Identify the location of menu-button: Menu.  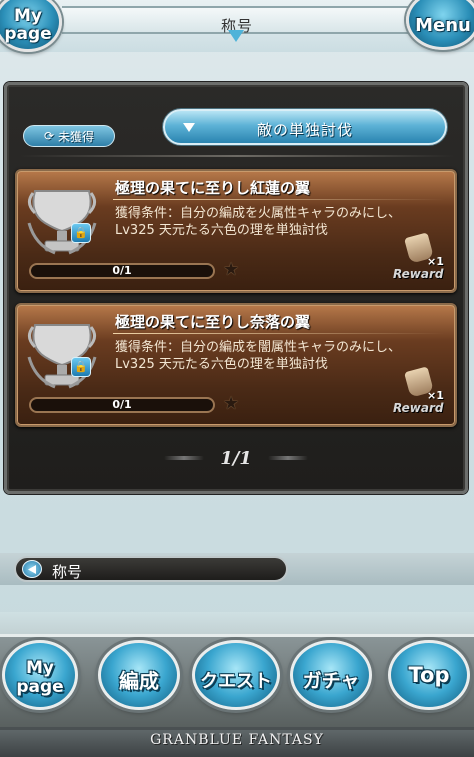
(440, 25).